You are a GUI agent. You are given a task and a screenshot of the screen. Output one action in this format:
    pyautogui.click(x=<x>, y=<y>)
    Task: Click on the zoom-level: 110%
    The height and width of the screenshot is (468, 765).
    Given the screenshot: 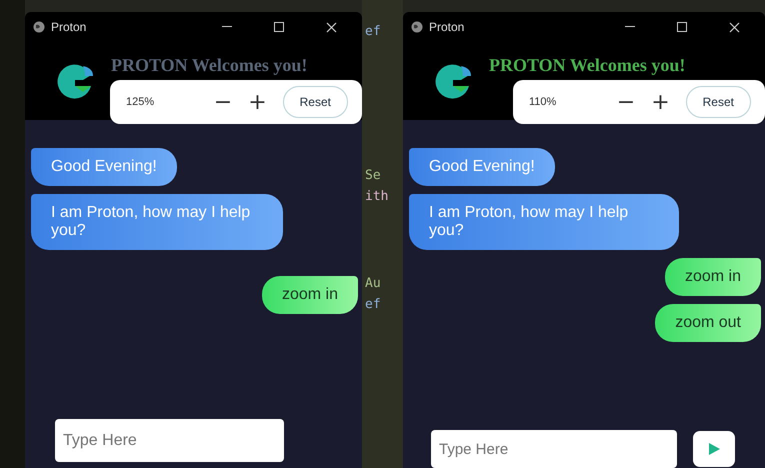 What is the action you would take?
    pyautogui.click(x=543, y=102)
    